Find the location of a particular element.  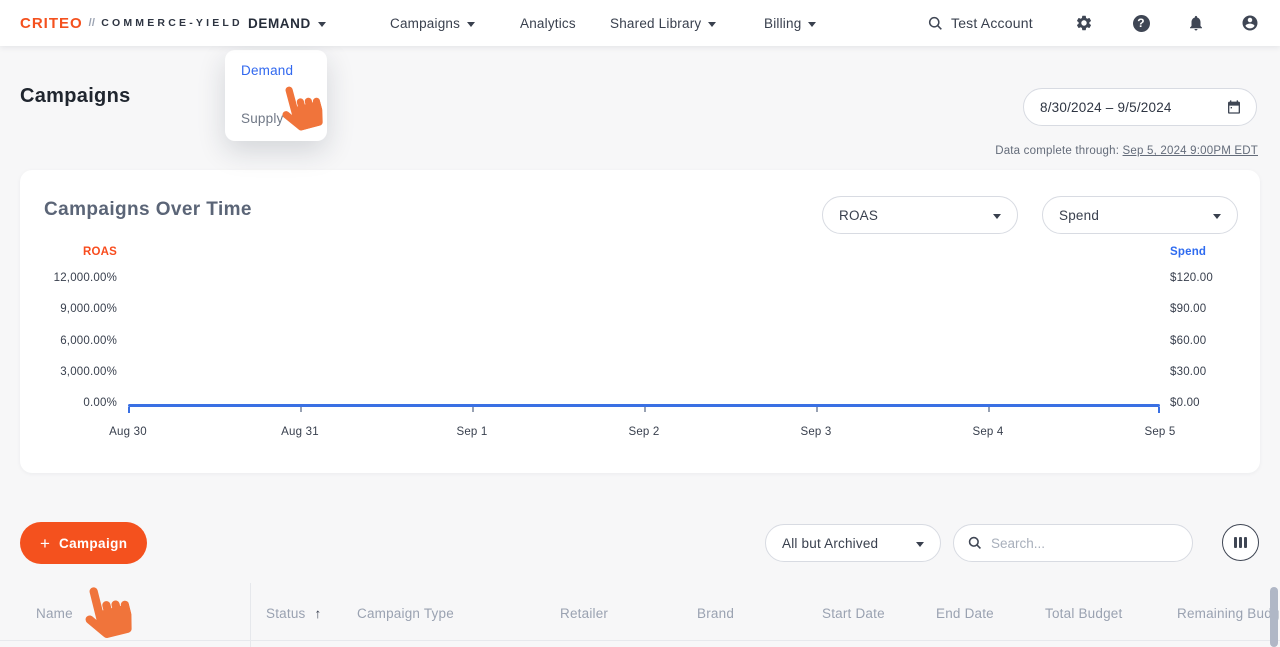

new-campaign-button: + Campaign is located at coordinates (84, 543).